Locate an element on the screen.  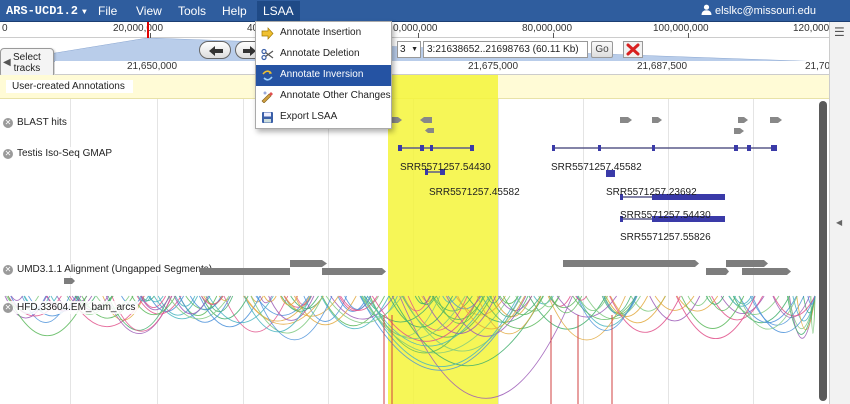
track-label: User-created Annotations is located at coordinates (69, 86).